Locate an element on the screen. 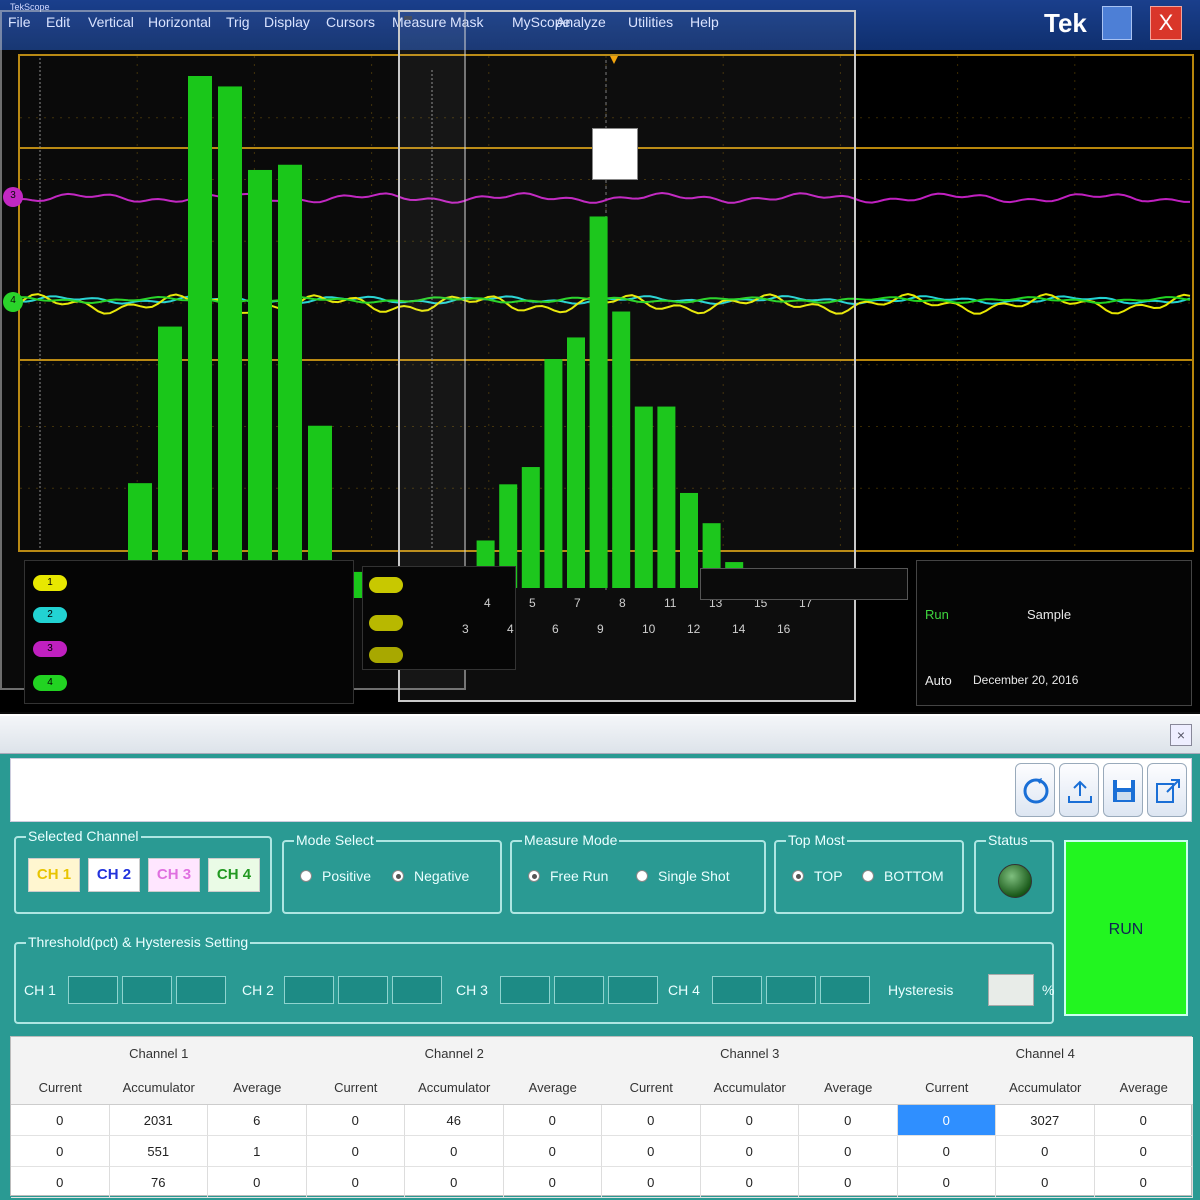 The height and width of the screenshot is (1200, 1200). ref1-badge is located at coordinates (386, 585).